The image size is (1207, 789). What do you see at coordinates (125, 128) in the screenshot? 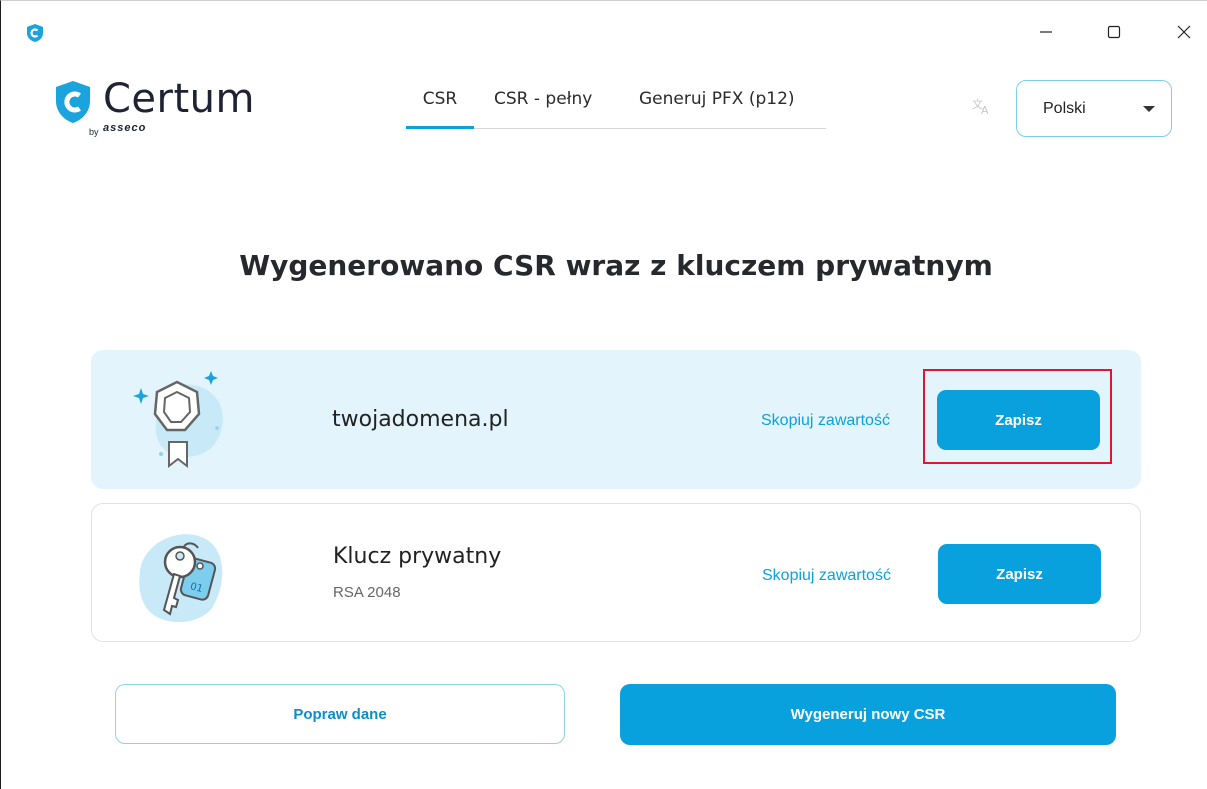
I see `logo-asseco: asseco` at bounding box center [125, 128].